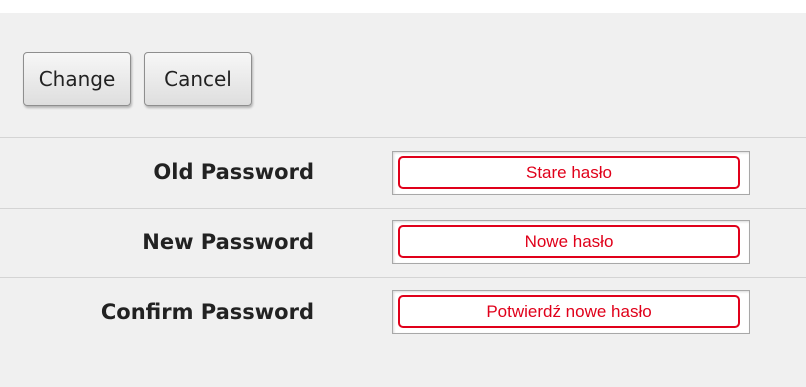  Describe the element at coordinates (228, 242) in the screenshot. I see `new-password-label: New Password` at that location.